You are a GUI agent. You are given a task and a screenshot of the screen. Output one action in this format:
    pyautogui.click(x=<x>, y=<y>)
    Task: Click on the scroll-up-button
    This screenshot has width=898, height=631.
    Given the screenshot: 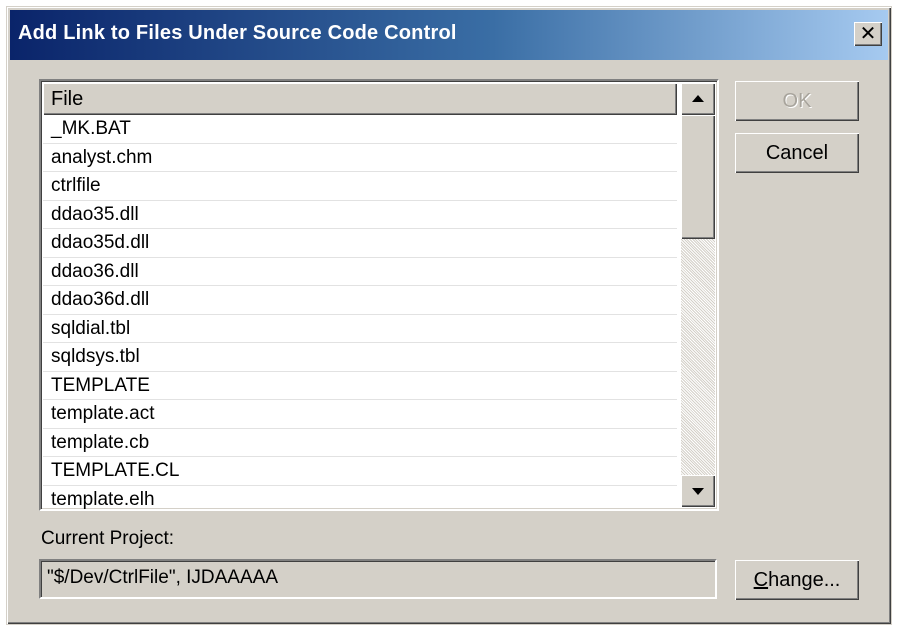 What is the action you would take?
    pyautogui.click(x=698, y=99)
    